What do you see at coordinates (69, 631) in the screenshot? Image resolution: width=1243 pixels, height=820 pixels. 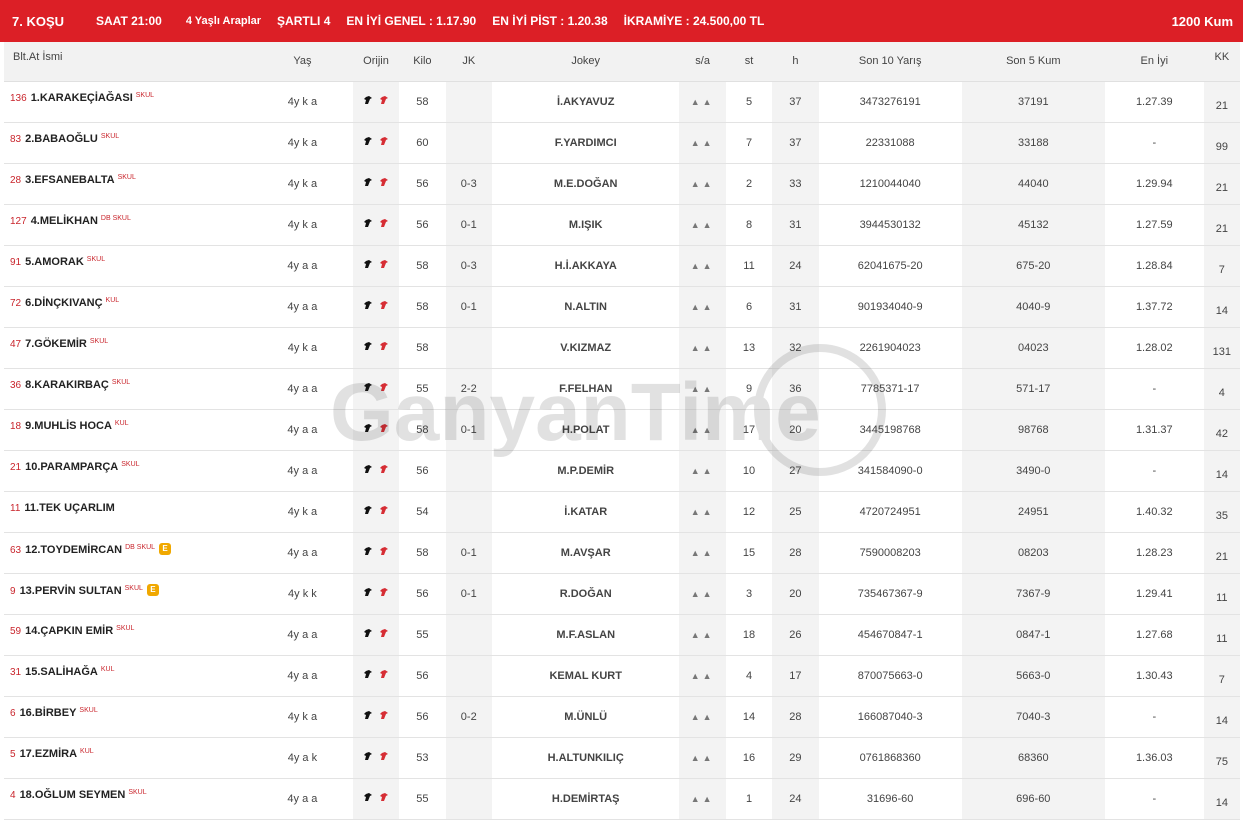 I see `horse-name: 14.ÇAPKIN EMİR` at bounding box center [69, 631].